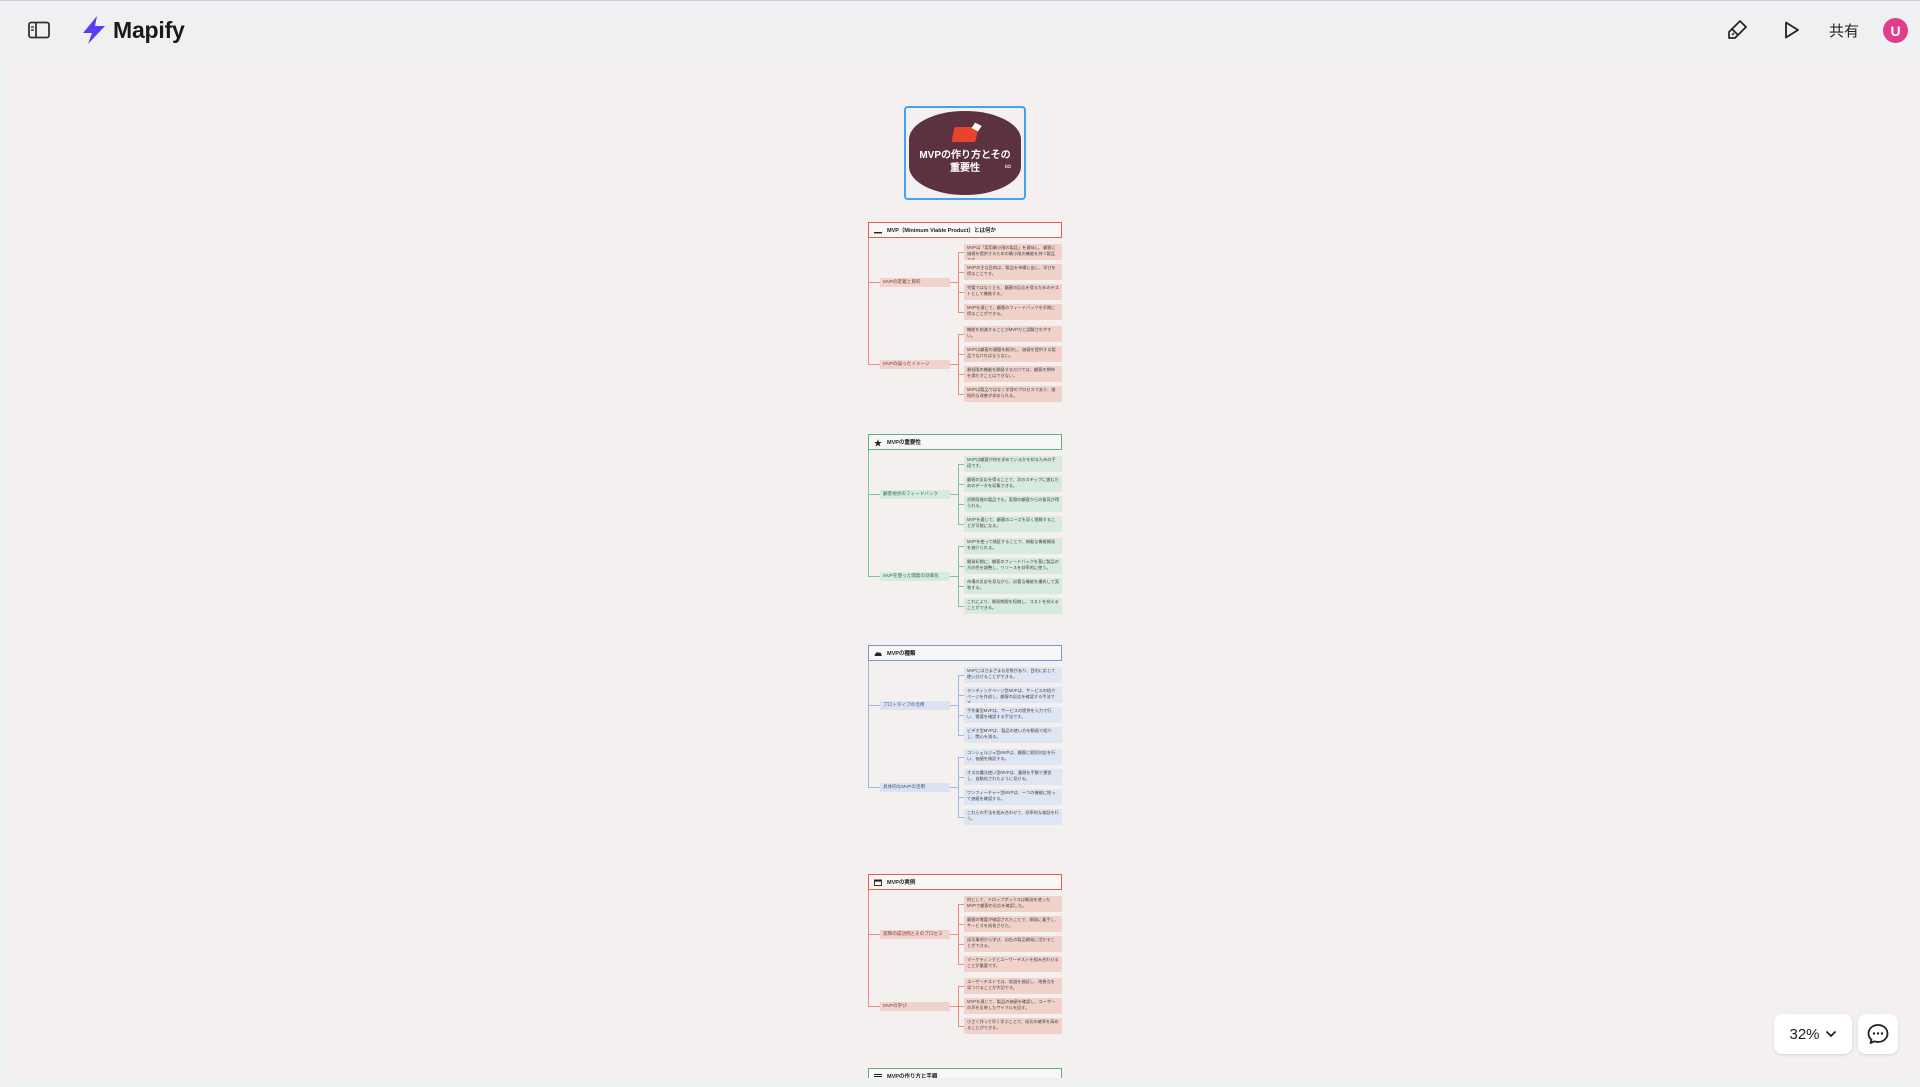 This screenshot has height=1087, width=1920. I want to click on leaf-node: マーケティングとユーザーテストを組み合わせることが重要です。, so click(1013, 964).